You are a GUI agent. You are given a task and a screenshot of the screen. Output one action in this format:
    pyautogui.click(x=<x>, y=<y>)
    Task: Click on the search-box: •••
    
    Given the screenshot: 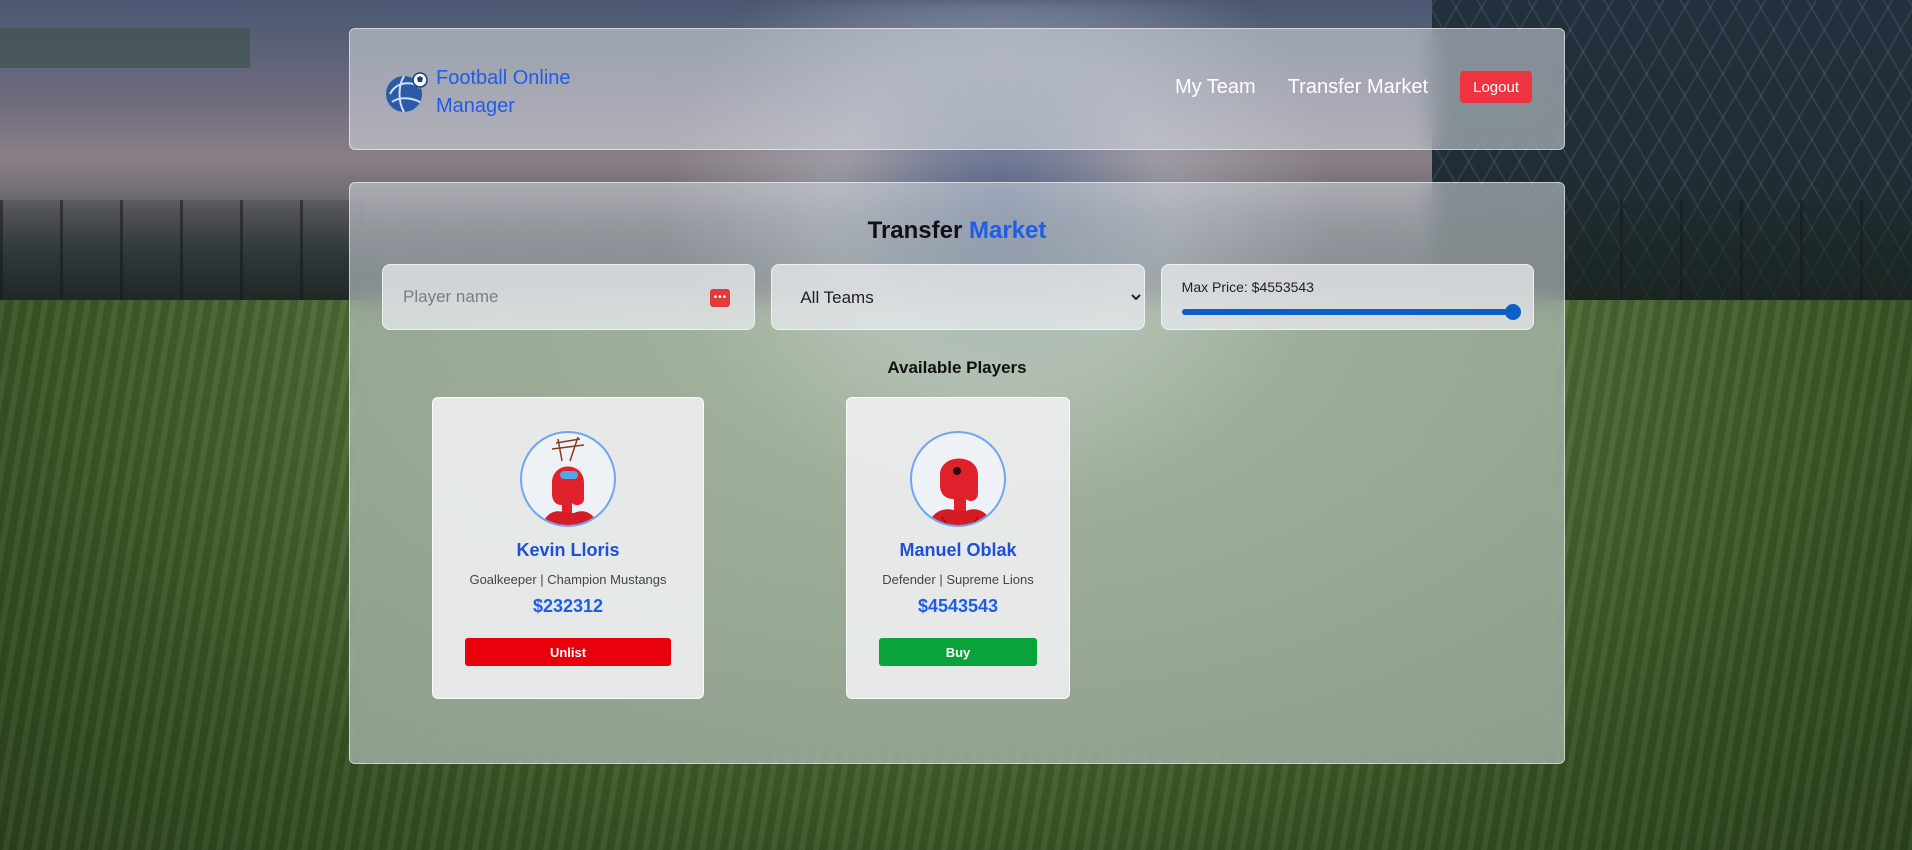 What is the action you would take?
    pyautogui.click(x=569, y=297)
    